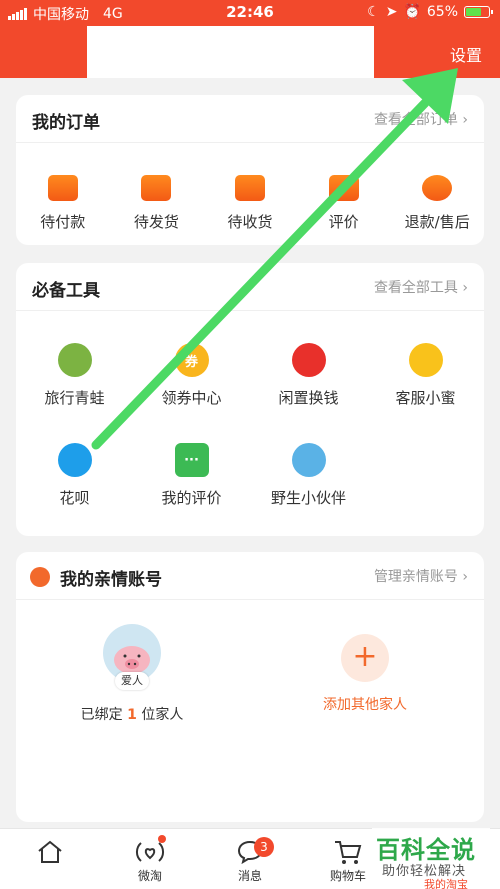 This screenshot has height=889, width=500. Describe the element at coordinates (437, 188) in the screenshot. I see `refund-icon` at that location.